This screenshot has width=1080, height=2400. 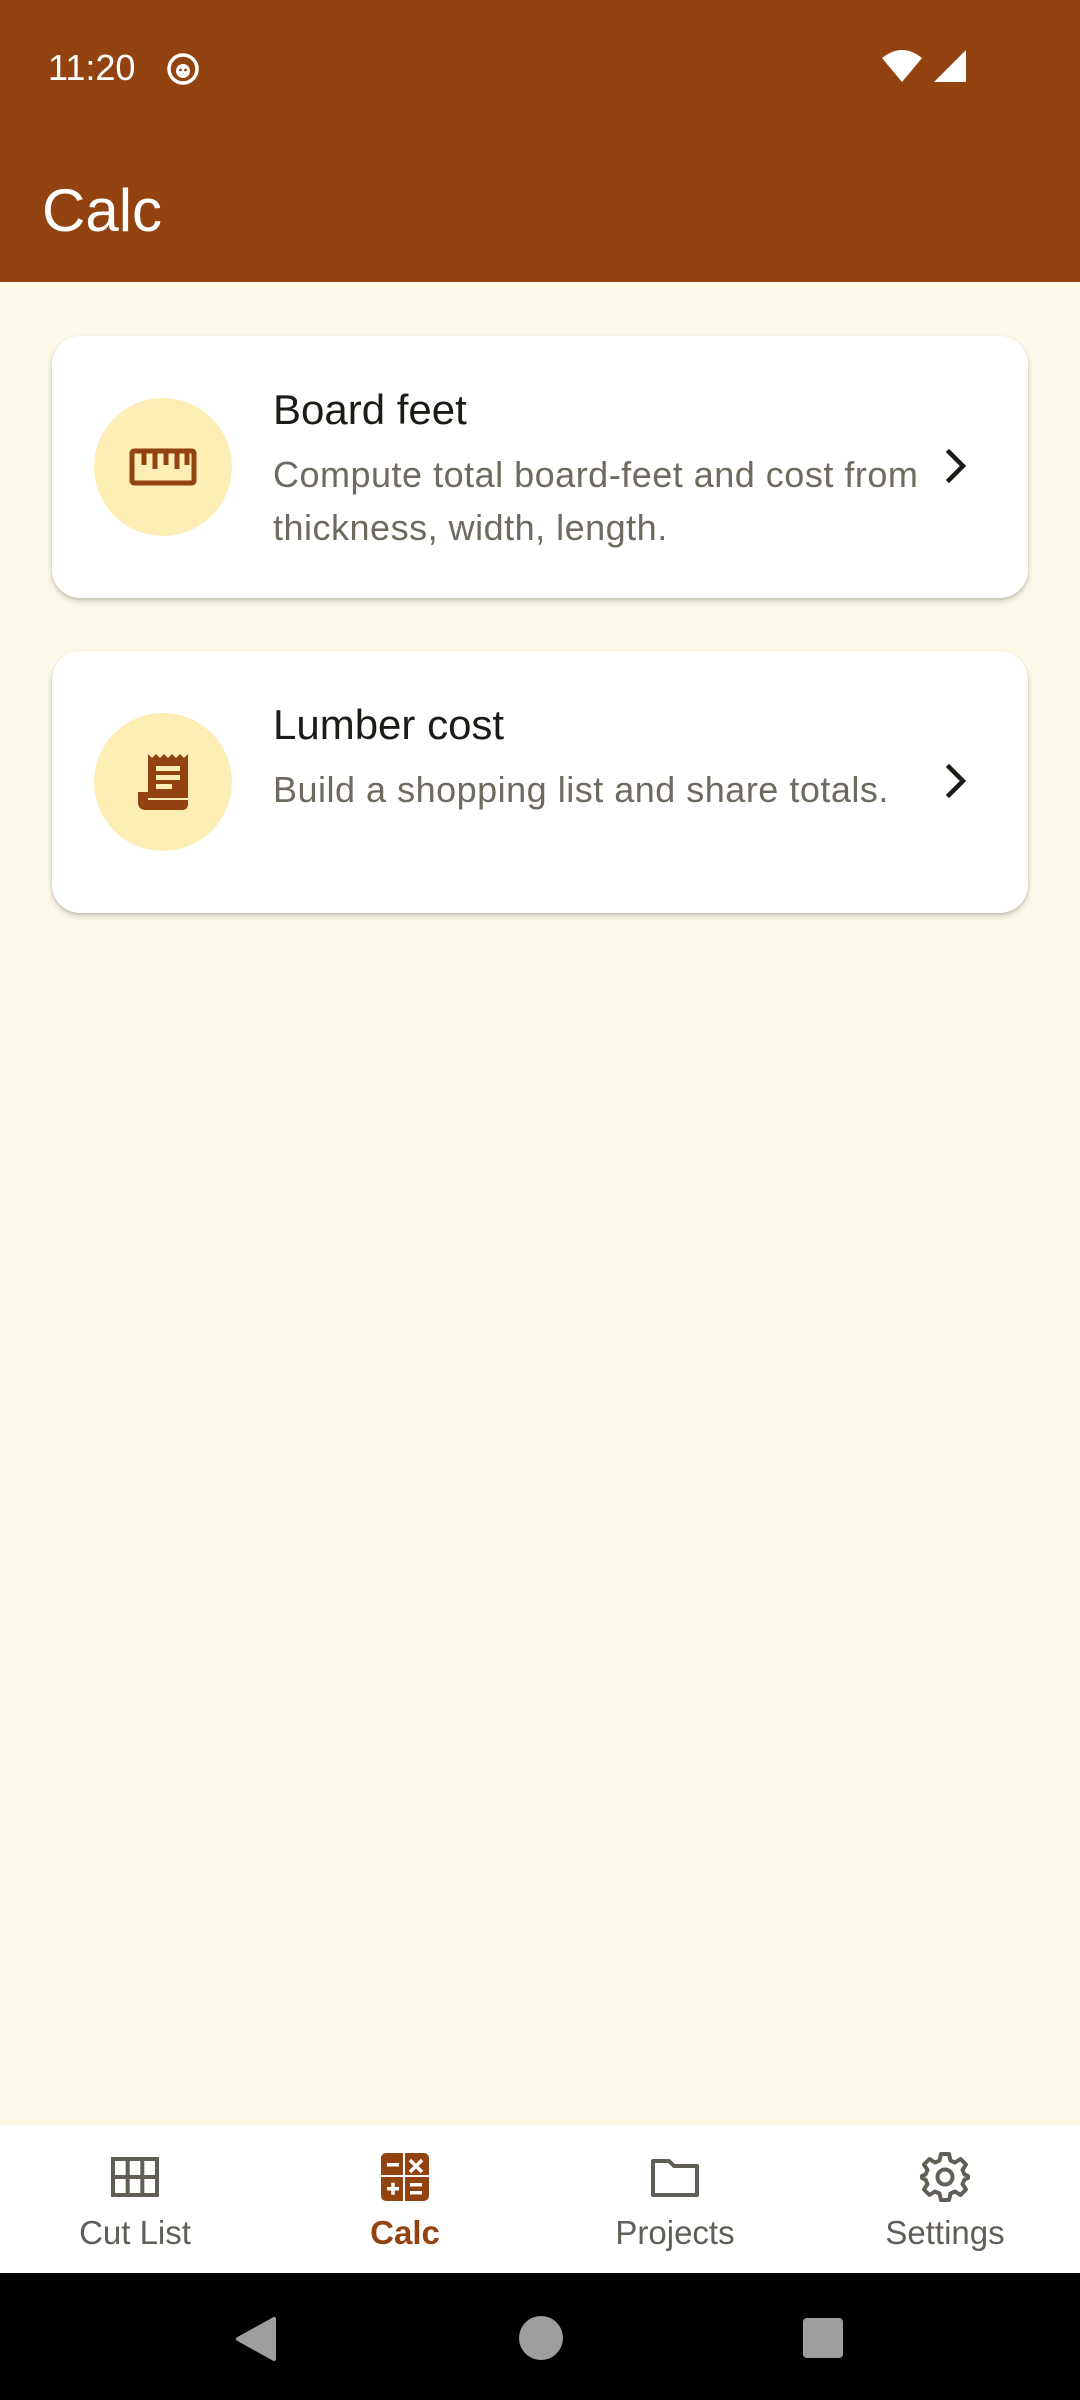 I want to click on home-icon, so click(x=541, y=2338).